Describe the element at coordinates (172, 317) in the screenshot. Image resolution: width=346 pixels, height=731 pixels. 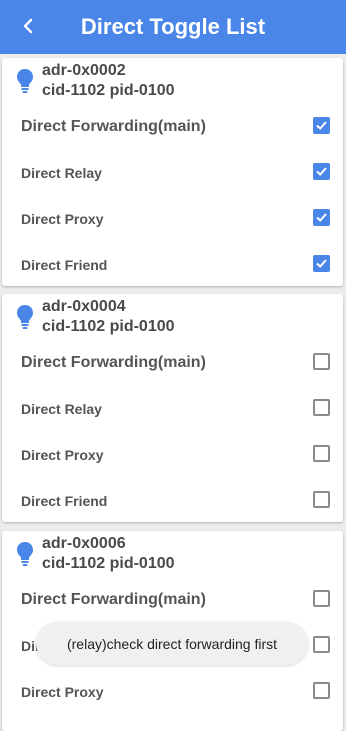
I see `device-header: adr-0x0004 cid-1102 pid-0100` at that location.